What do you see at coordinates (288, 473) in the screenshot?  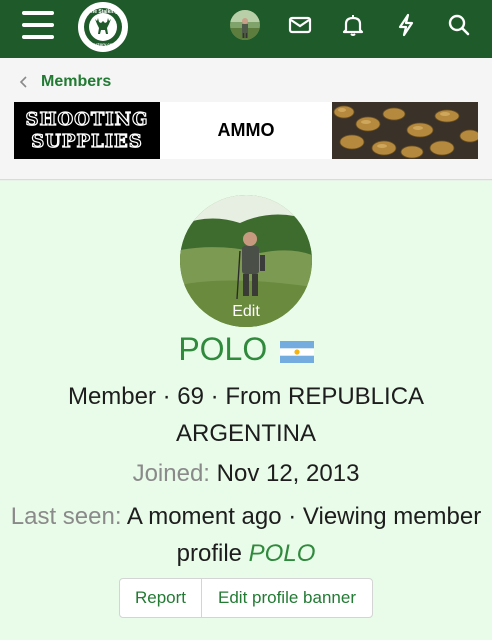 I see `joined-date: Nov 12, 2013` at bounding box center [288, 473].